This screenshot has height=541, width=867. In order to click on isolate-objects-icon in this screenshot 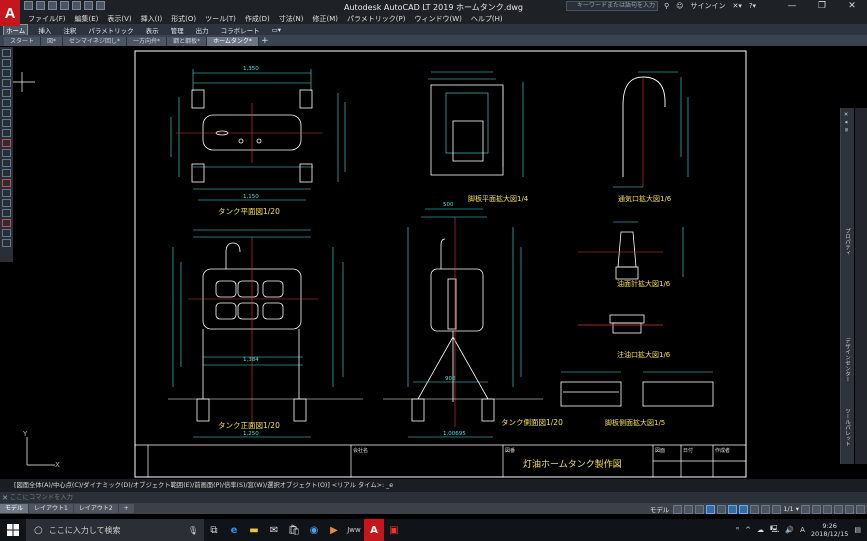, I will do `click(838, 509)`.